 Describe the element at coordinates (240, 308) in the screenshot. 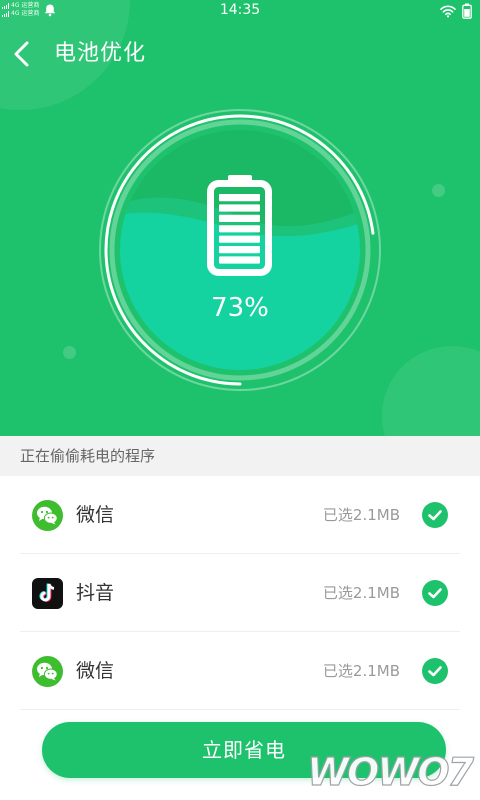

I see `battery-percentage: 73%` at that location.